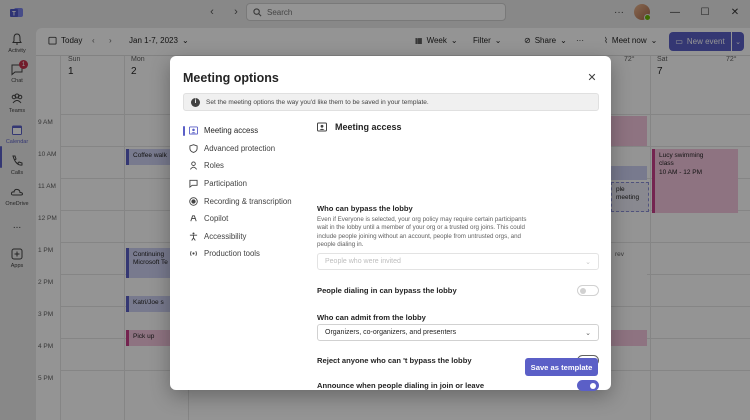 The image size is (750, 420). Describe the element at coordinates (387, 290) in the screenshot. I see `dialin-label: People dialing in can bypass the lobby` at that location.